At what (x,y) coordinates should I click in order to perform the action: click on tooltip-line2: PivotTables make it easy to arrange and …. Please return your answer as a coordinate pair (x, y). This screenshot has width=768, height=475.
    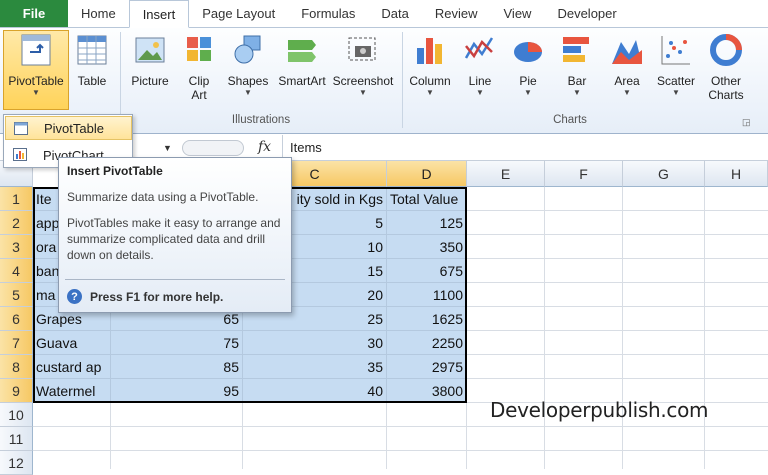
    Looking at the image, I should click on (174, 239).